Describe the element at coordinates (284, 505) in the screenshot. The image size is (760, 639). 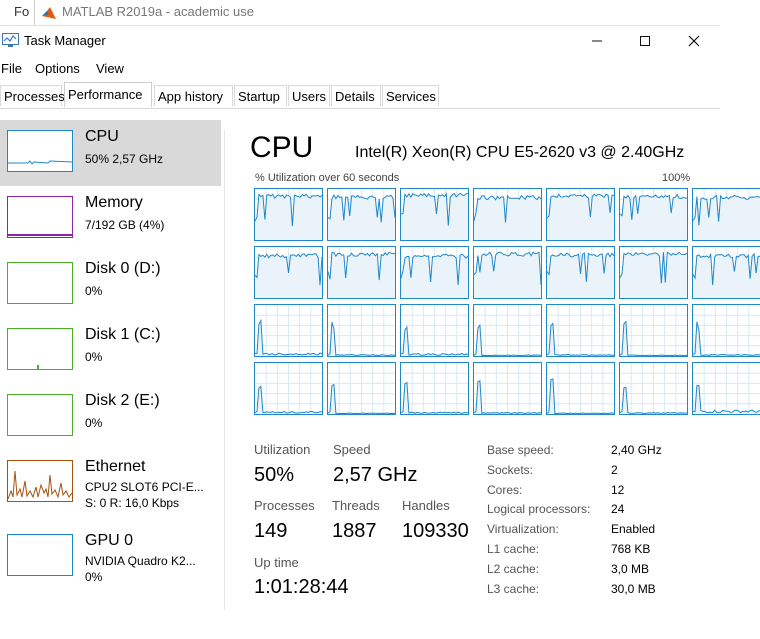
I see `processes-label: Processes` at that location.